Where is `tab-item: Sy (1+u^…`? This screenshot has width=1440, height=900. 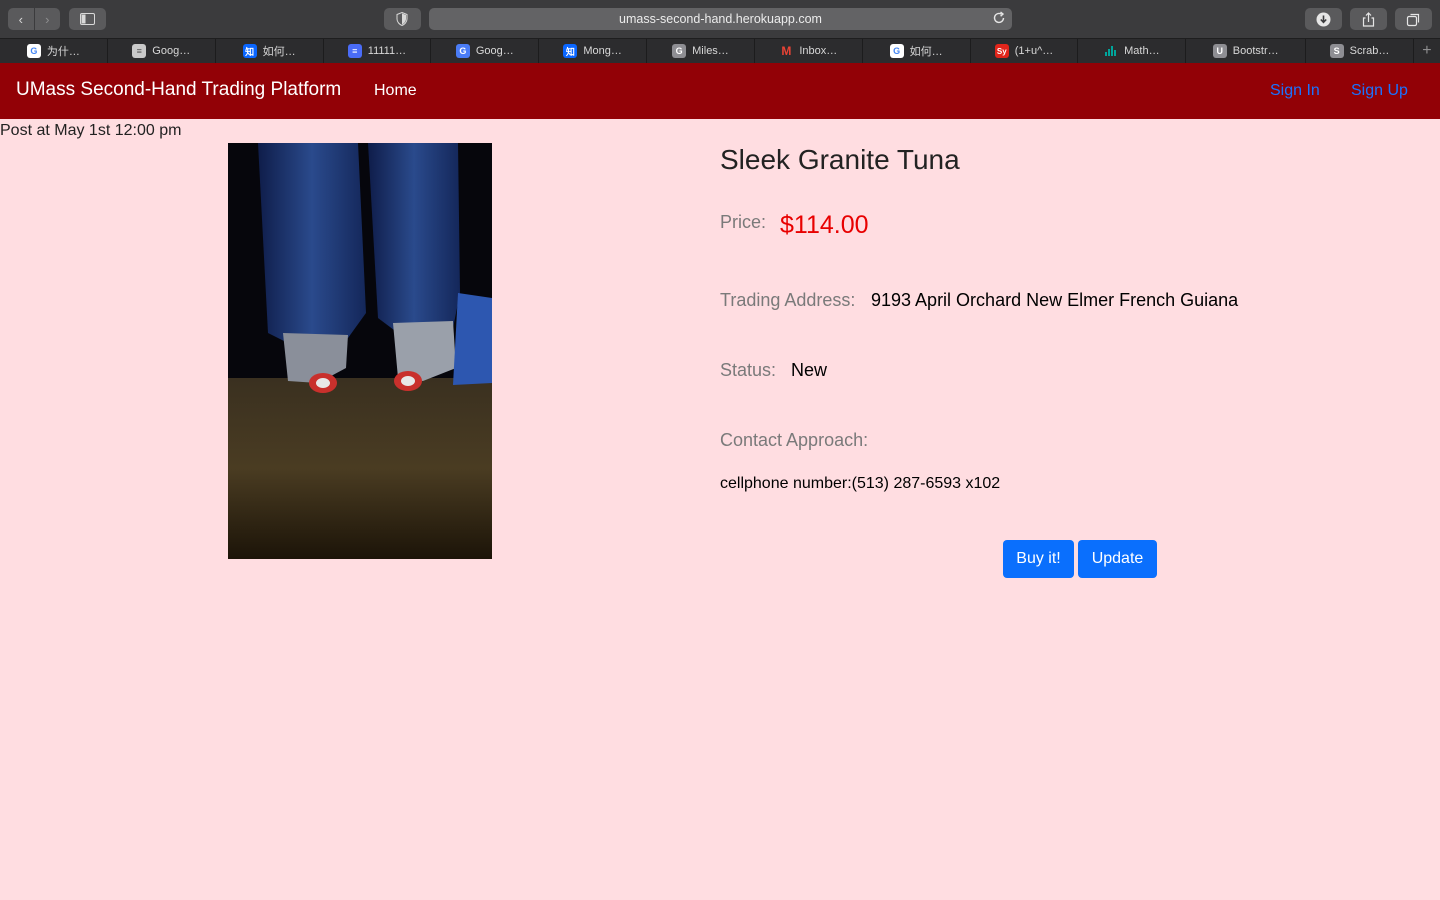 tab-item: Sy (1+u^… is located at coordinates (1025, 51).